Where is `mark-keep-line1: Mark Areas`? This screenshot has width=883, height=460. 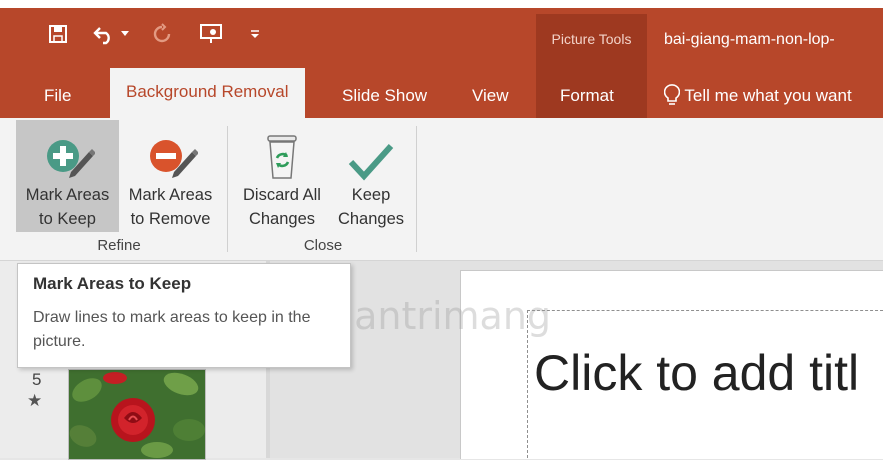
mark-keep-line1: Mark Areas is located at coordinates (67, 195).